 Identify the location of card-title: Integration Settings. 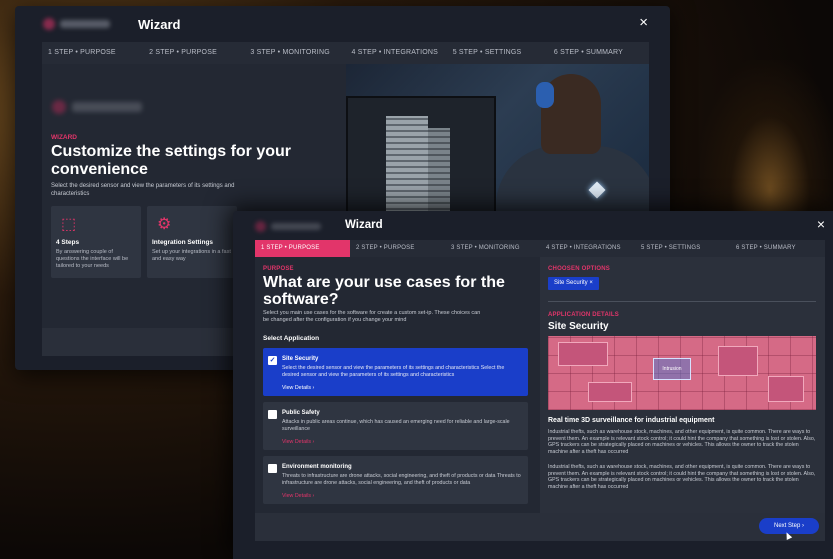
(183, 242).